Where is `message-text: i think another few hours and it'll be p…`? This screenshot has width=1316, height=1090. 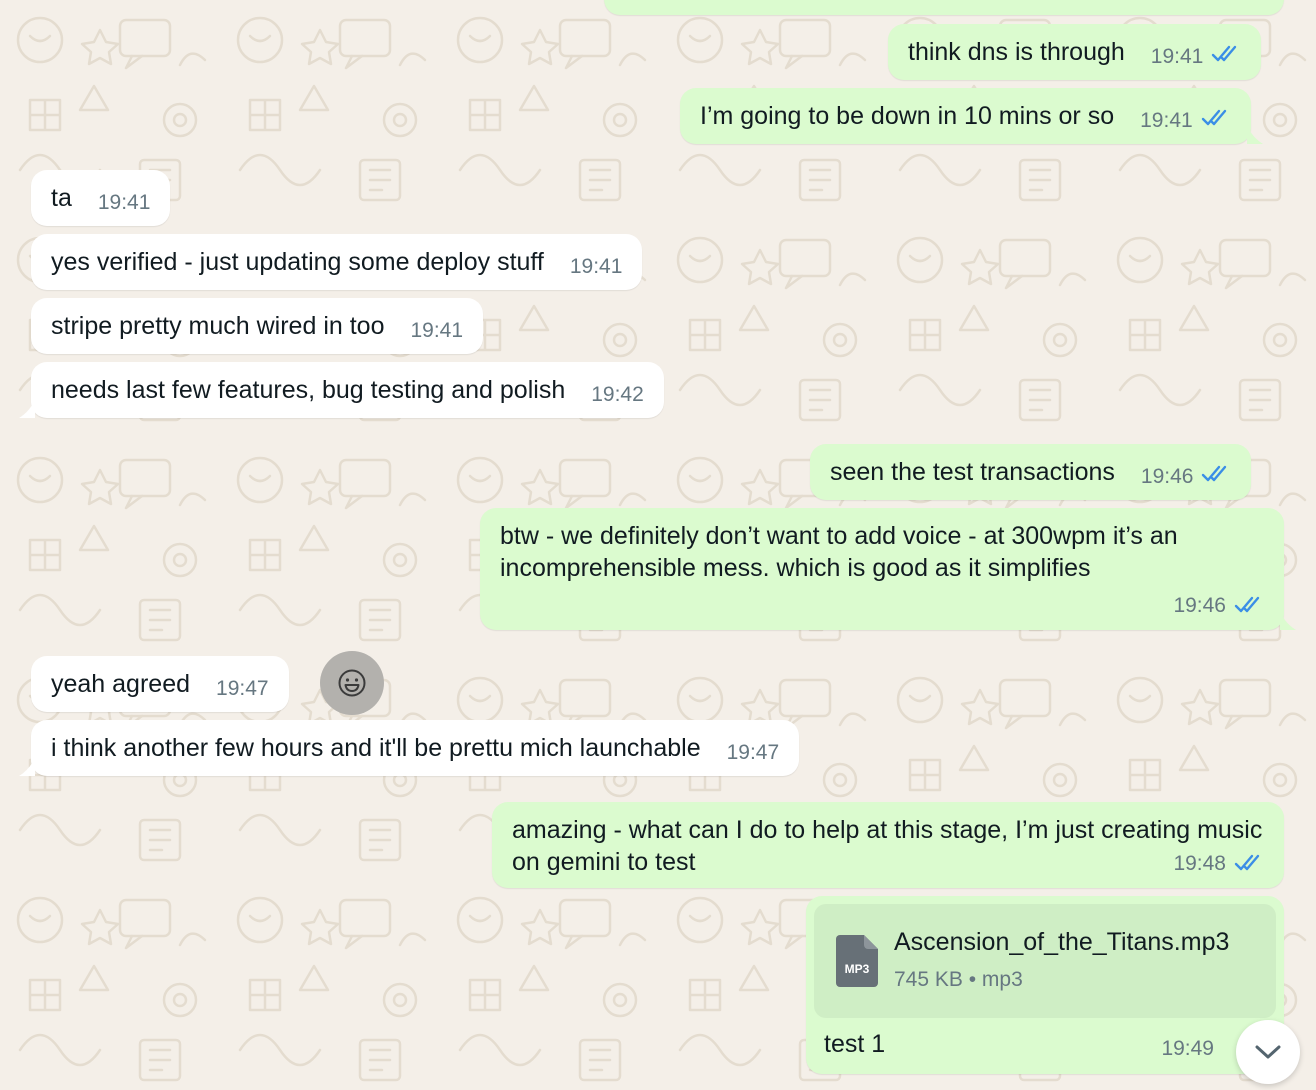 message-text: i think another few hours and it'll be p… is located at coordinates (376, 748).